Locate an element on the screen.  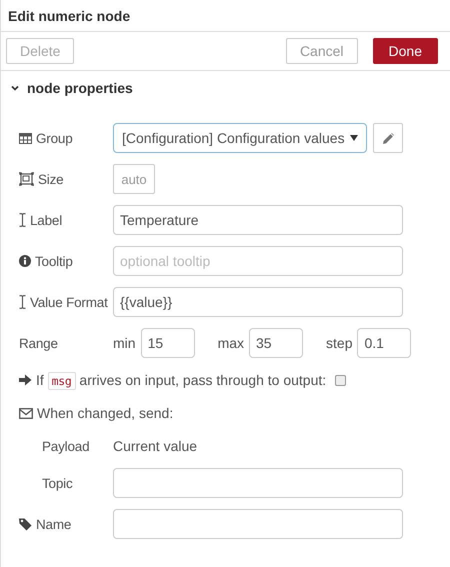
input-field: 0.1 is located at coordinates (384, 343).